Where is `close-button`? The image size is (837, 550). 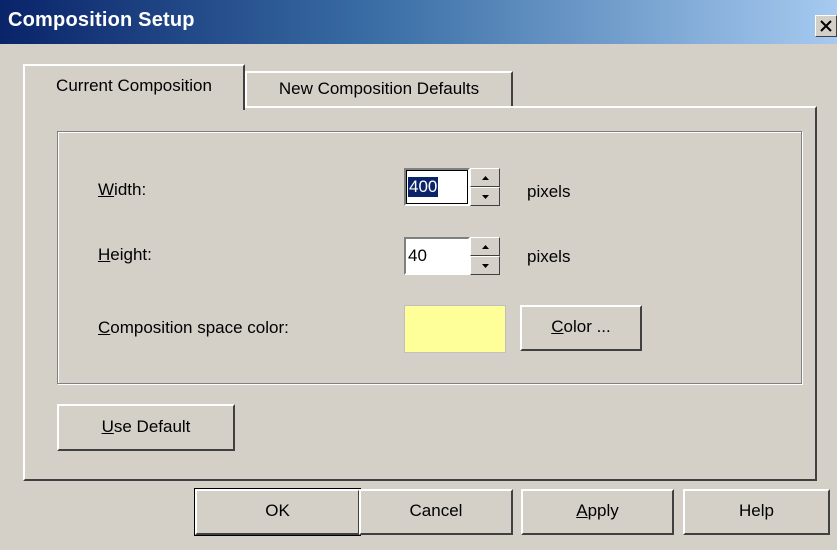 close-button is located at coordinates (826, 26).